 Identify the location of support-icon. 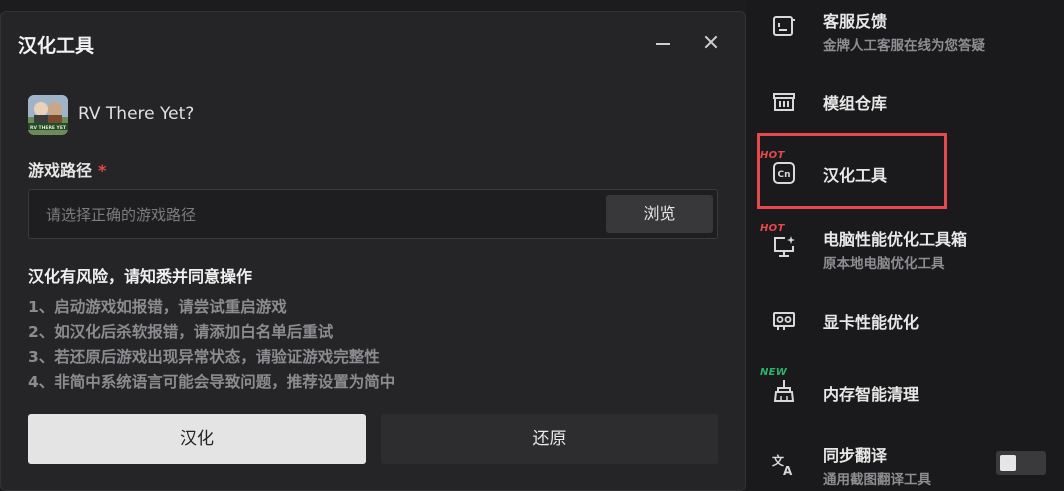
(784, 26).